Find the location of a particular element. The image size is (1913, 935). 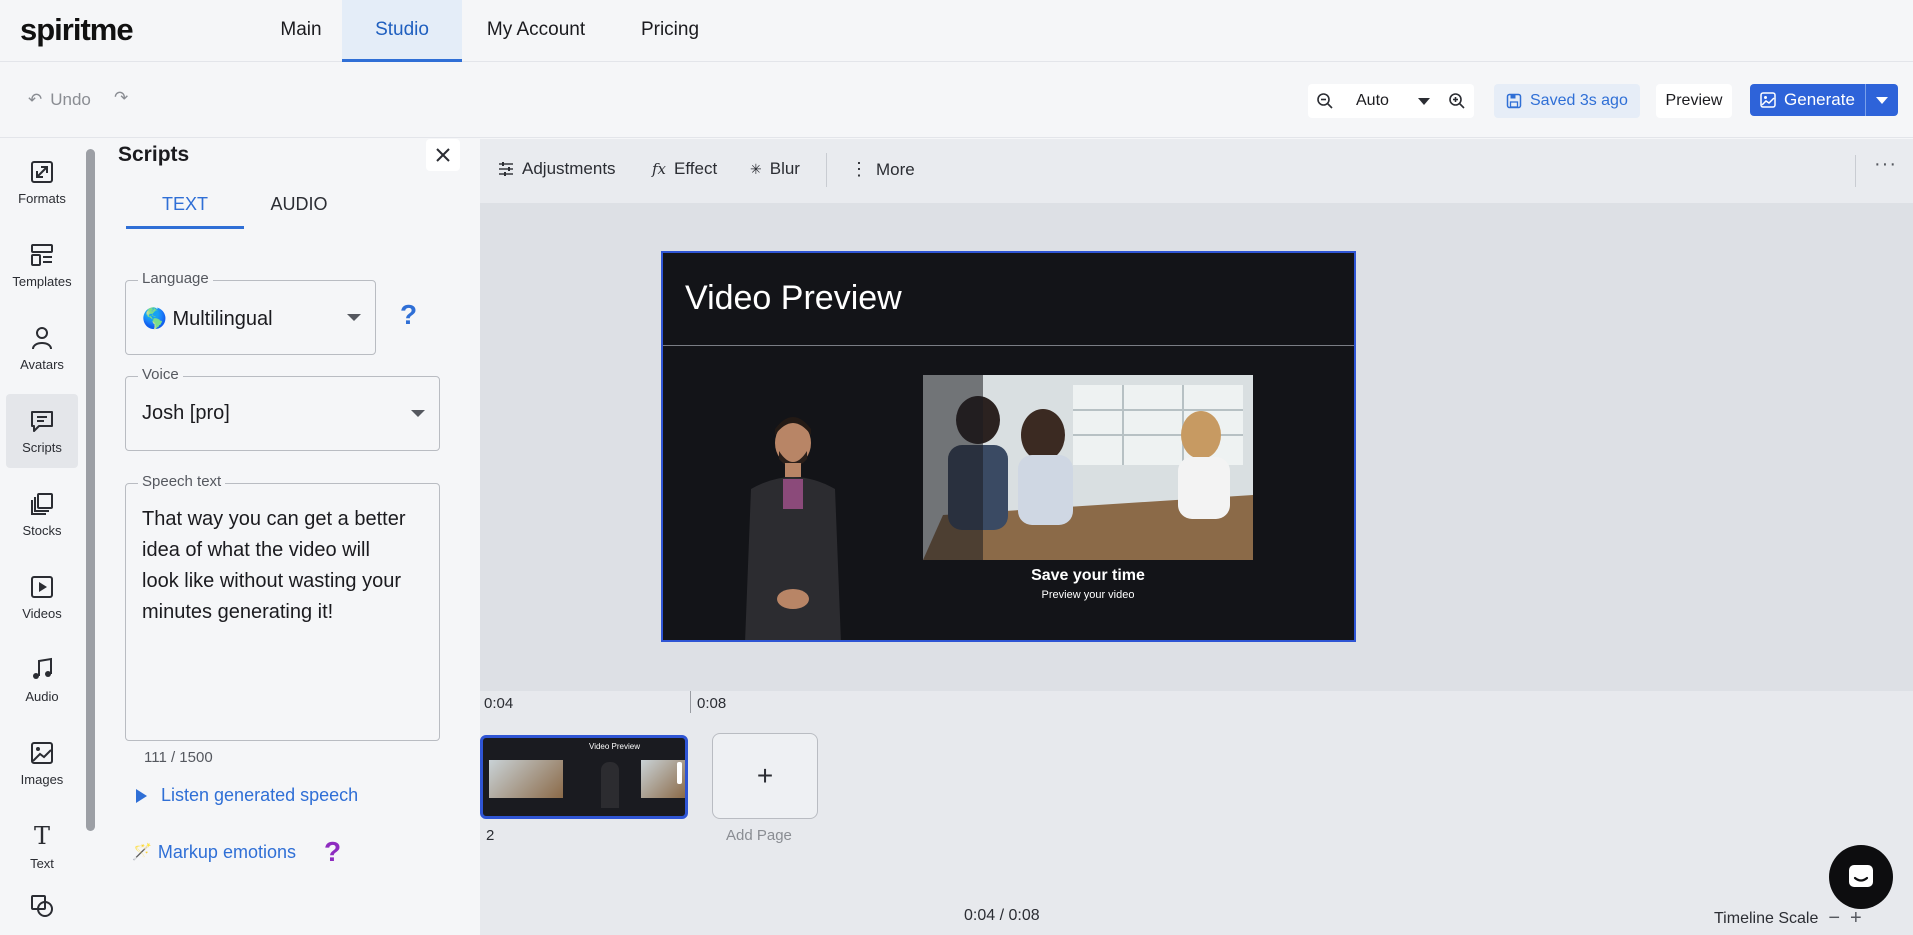

saved-status: Saved 3s ago is located at coordinates (1567, 101).